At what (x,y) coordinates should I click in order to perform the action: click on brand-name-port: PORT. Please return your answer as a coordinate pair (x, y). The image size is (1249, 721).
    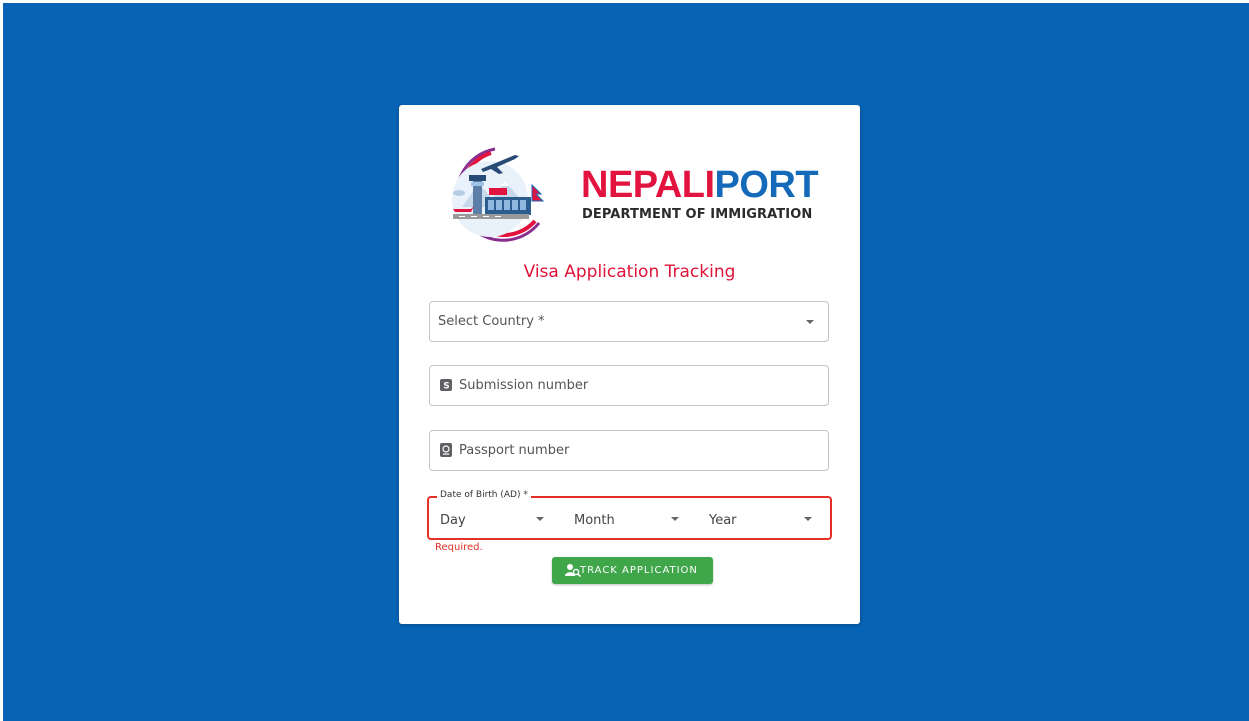
    Looking at the image, I should click on (766, 185).